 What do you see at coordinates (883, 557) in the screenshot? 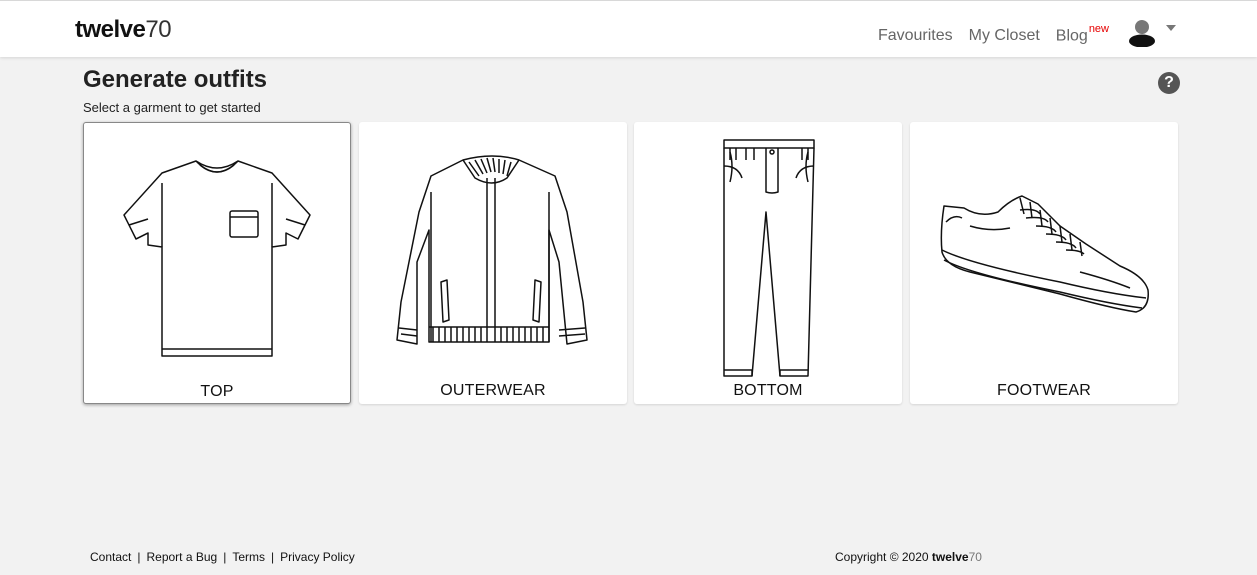
I see `copyright-text: Copyright © 2020` at bounding box center [883, 557].